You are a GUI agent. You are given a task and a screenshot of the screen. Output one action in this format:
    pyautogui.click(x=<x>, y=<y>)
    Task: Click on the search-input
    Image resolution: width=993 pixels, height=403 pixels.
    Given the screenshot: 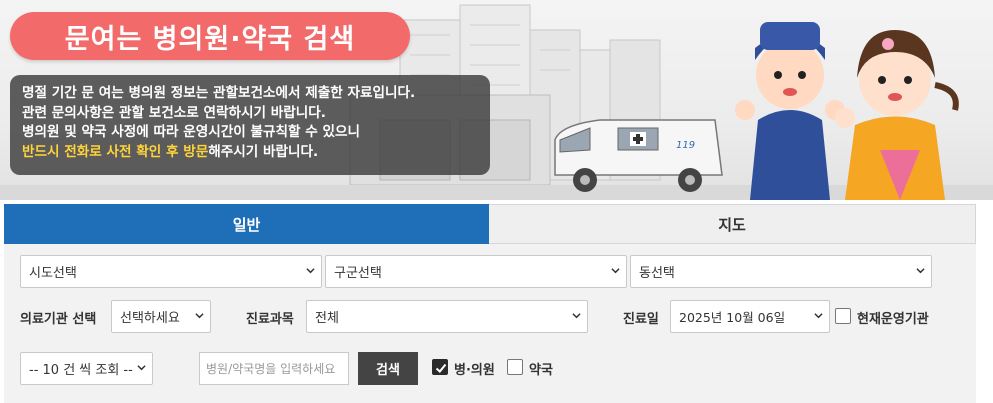 What is the action you would take?
    pyautogui.click(x=274, y=368)
    